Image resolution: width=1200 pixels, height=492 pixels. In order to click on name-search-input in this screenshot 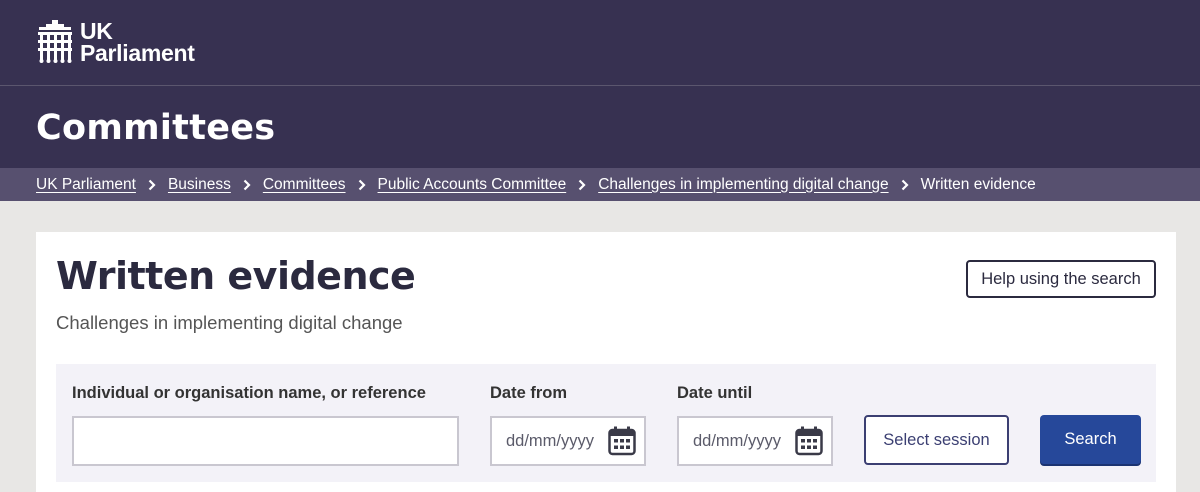, I will do `click(265, 441)`.